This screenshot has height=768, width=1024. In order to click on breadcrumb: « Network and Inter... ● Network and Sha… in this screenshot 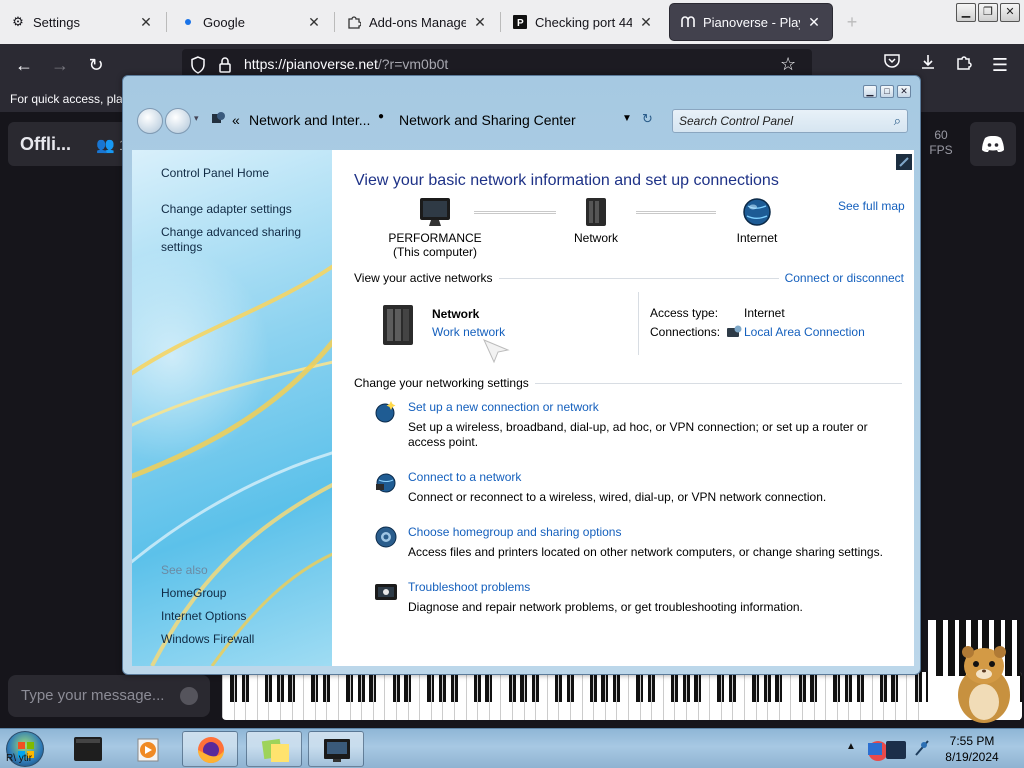, I will do `click(460, 121)`.